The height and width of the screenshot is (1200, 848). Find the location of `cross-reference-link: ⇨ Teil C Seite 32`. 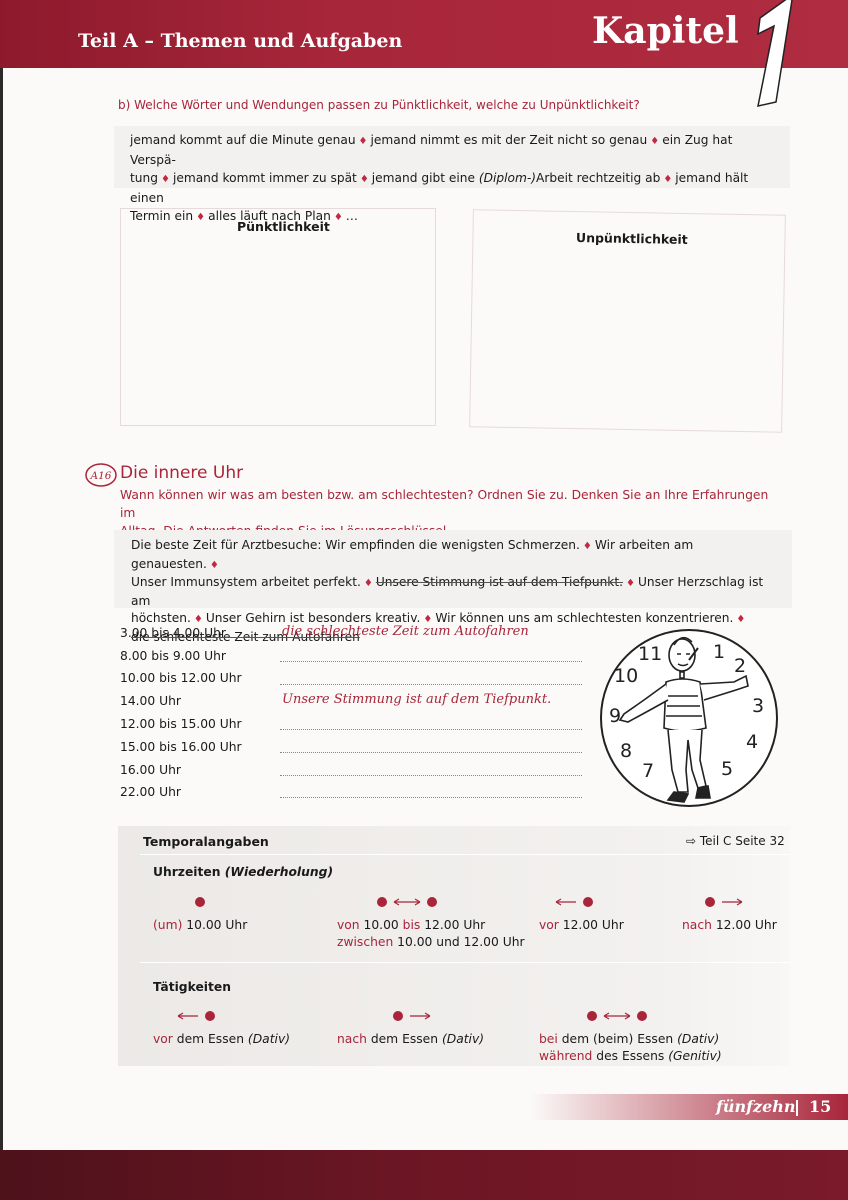

cross-reference-link: ⇨ Teil C Seite 32 is located at coordinates (735, 841).